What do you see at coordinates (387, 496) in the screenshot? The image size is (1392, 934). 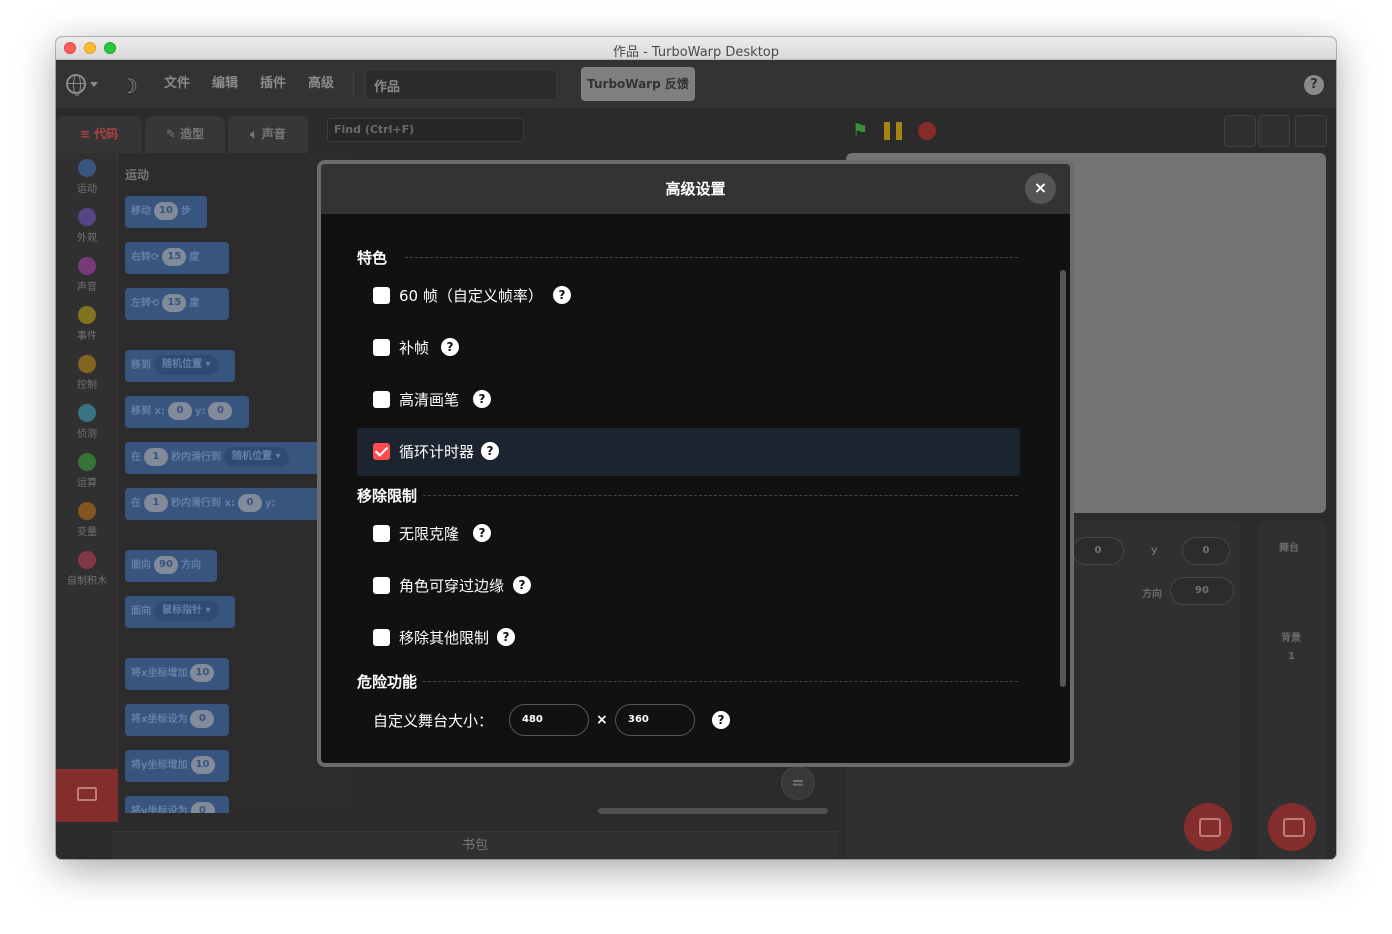 I see `section-title: 移除限制` at bounding box center [387, 496].